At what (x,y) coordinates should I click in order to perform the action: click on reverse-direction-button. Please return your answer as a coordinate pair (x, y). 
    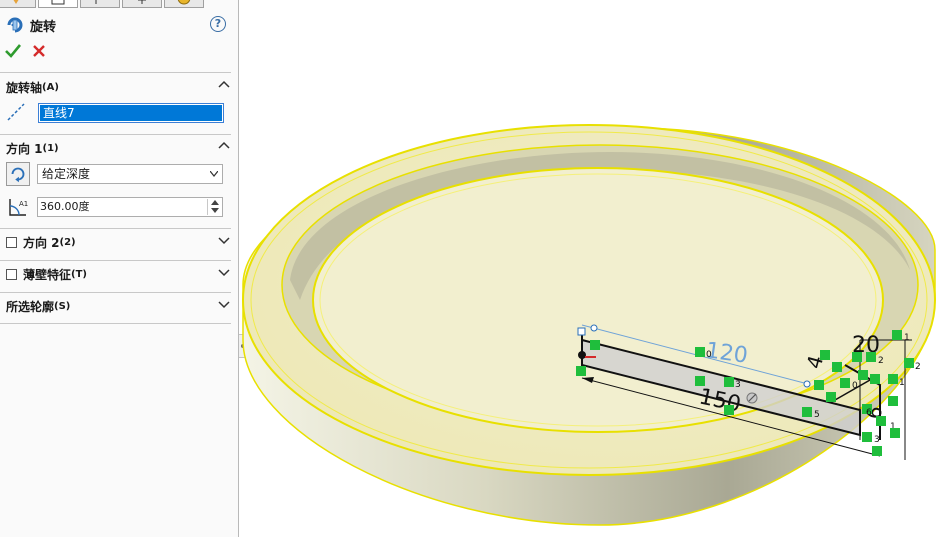
    Looking at the image, I should click on (18, 174).